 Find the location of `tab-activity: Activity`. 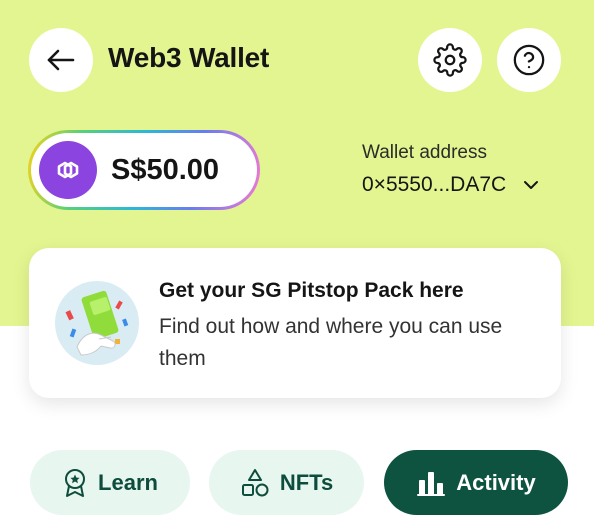

tab-activity: Activity is located at coordinates (476, 482).